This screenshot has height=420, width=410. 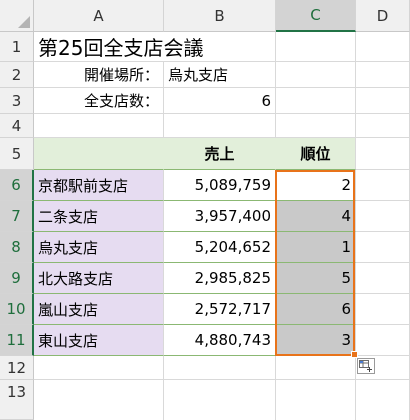 What do you see at coordinates (220, 47) in the screenshot?
I see `cell-b1` at bounding box center [220, 47].